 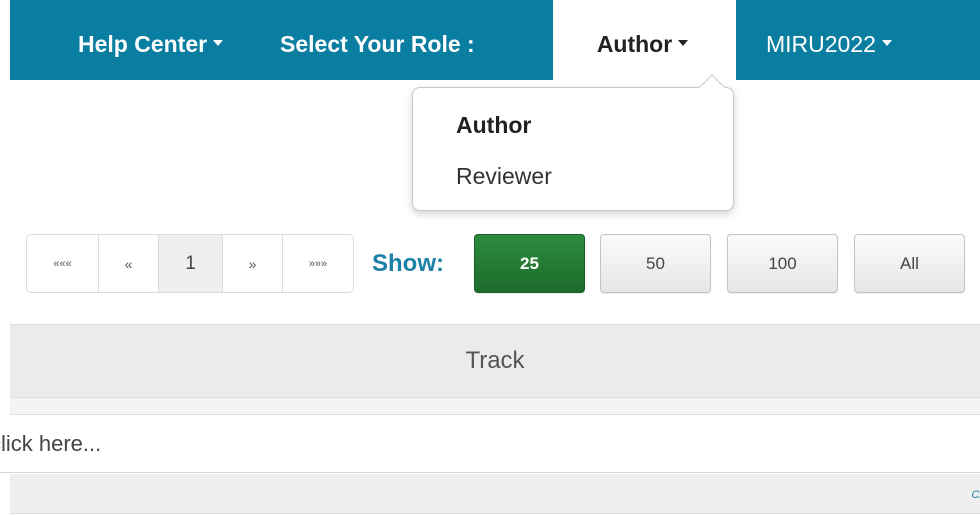 I want to click on role-dropdown-menu: Author Reviewer, so click(x=573, y=142).